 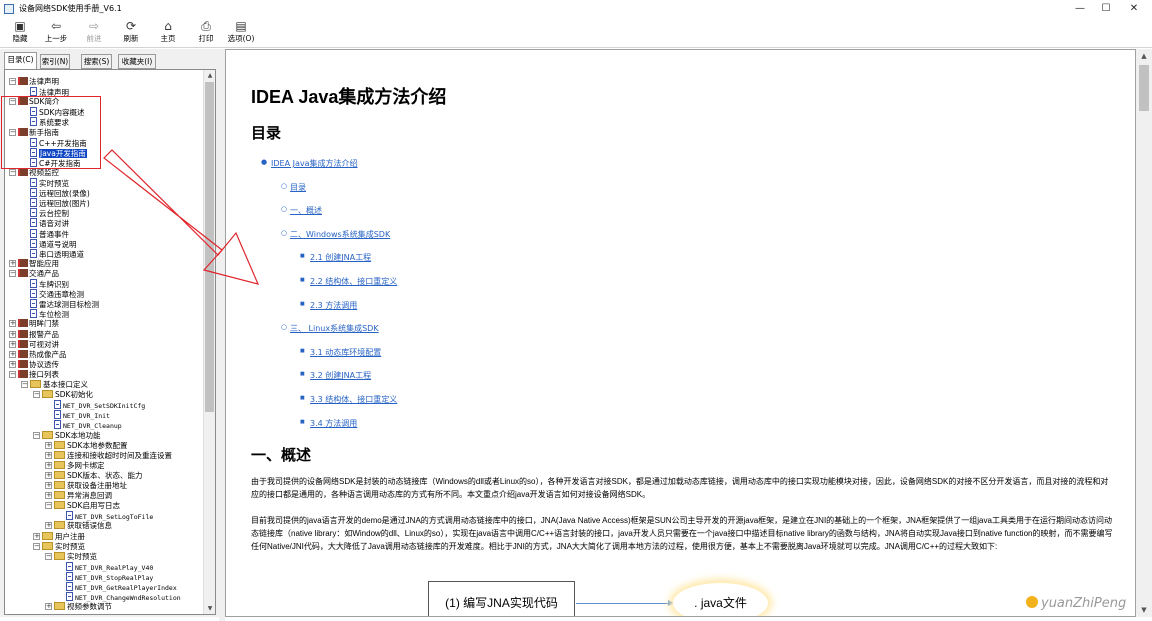 I want to click on toc-link: 一、概述, so click(x=306, y=210).